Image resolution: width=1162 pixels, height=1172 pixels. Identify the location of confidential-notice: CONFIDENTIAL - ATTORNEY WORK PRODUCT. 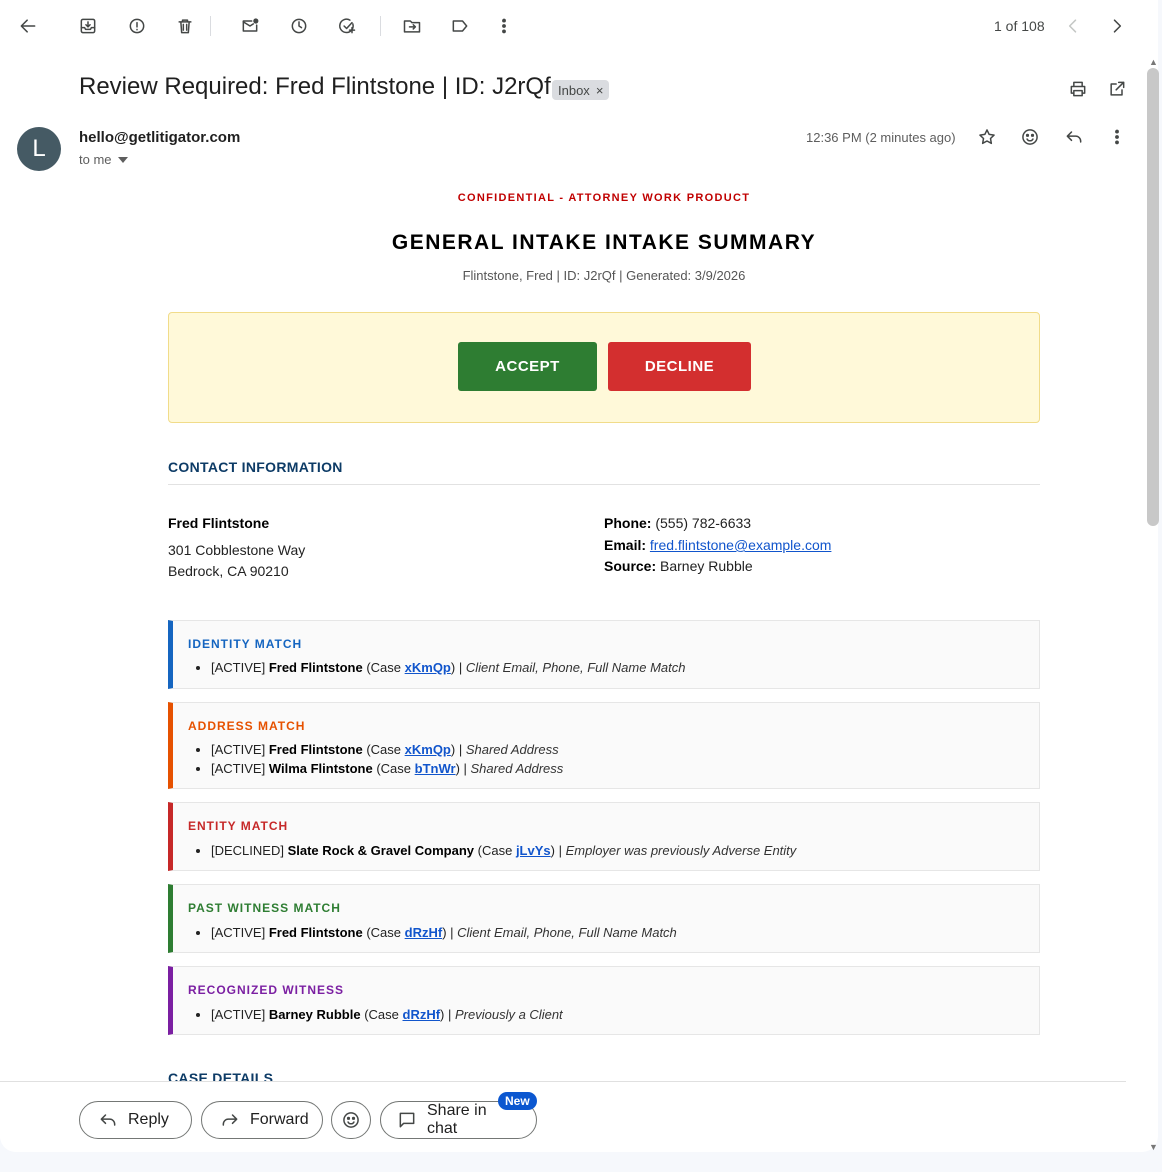
(604, 198).